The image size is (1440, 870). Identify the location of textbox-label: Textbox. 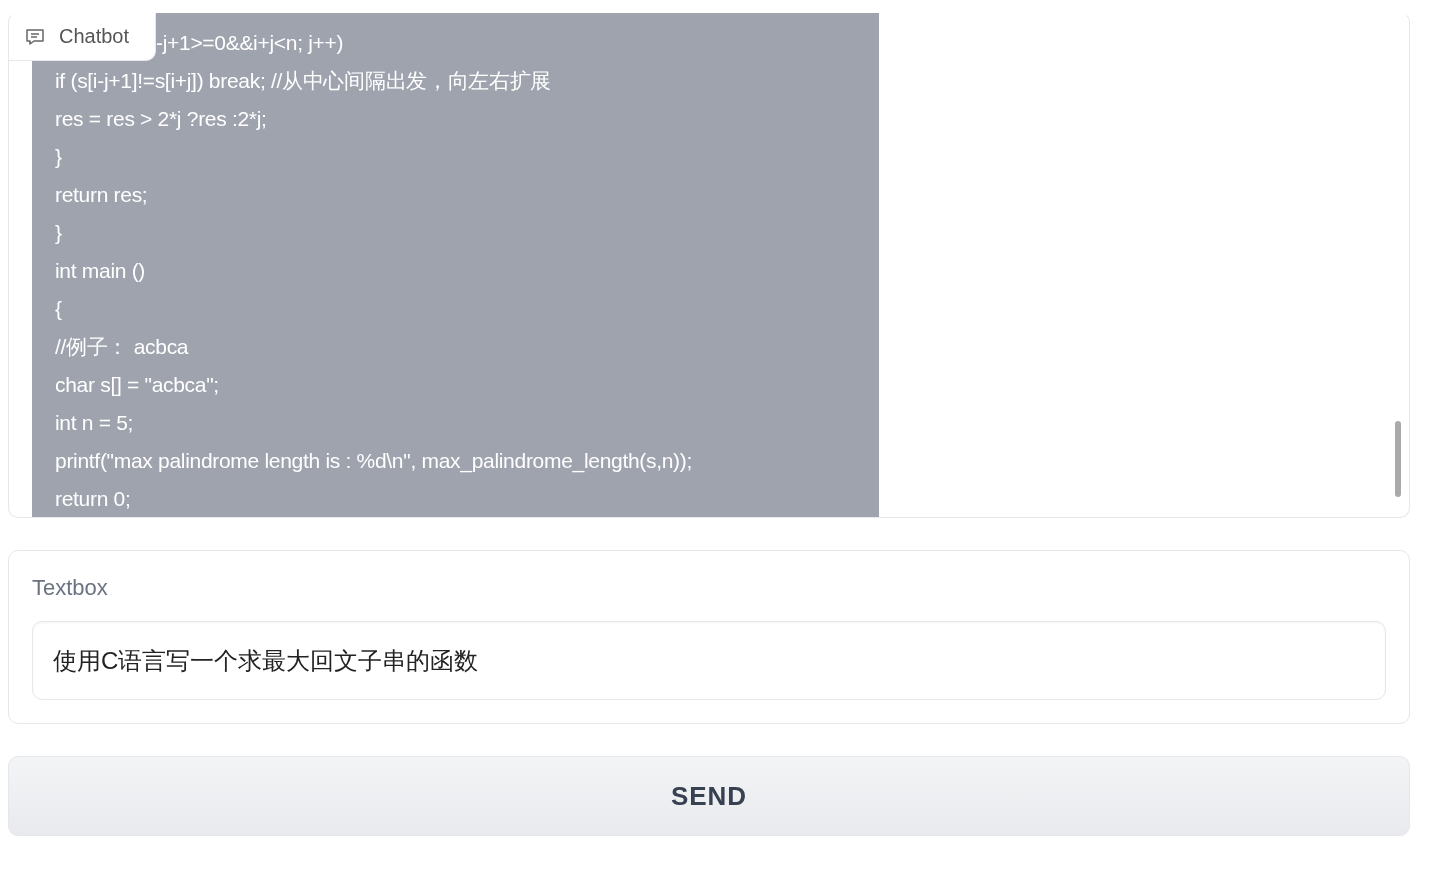
(70, 588).